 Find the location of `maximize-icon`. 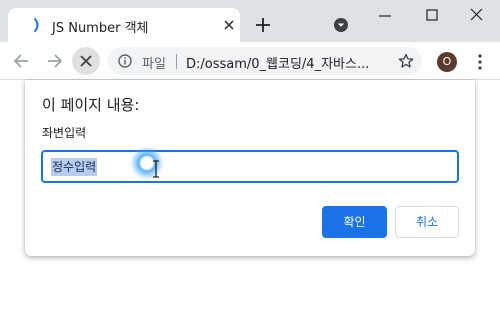

maximize-icon is located at coordinates (432, 16).